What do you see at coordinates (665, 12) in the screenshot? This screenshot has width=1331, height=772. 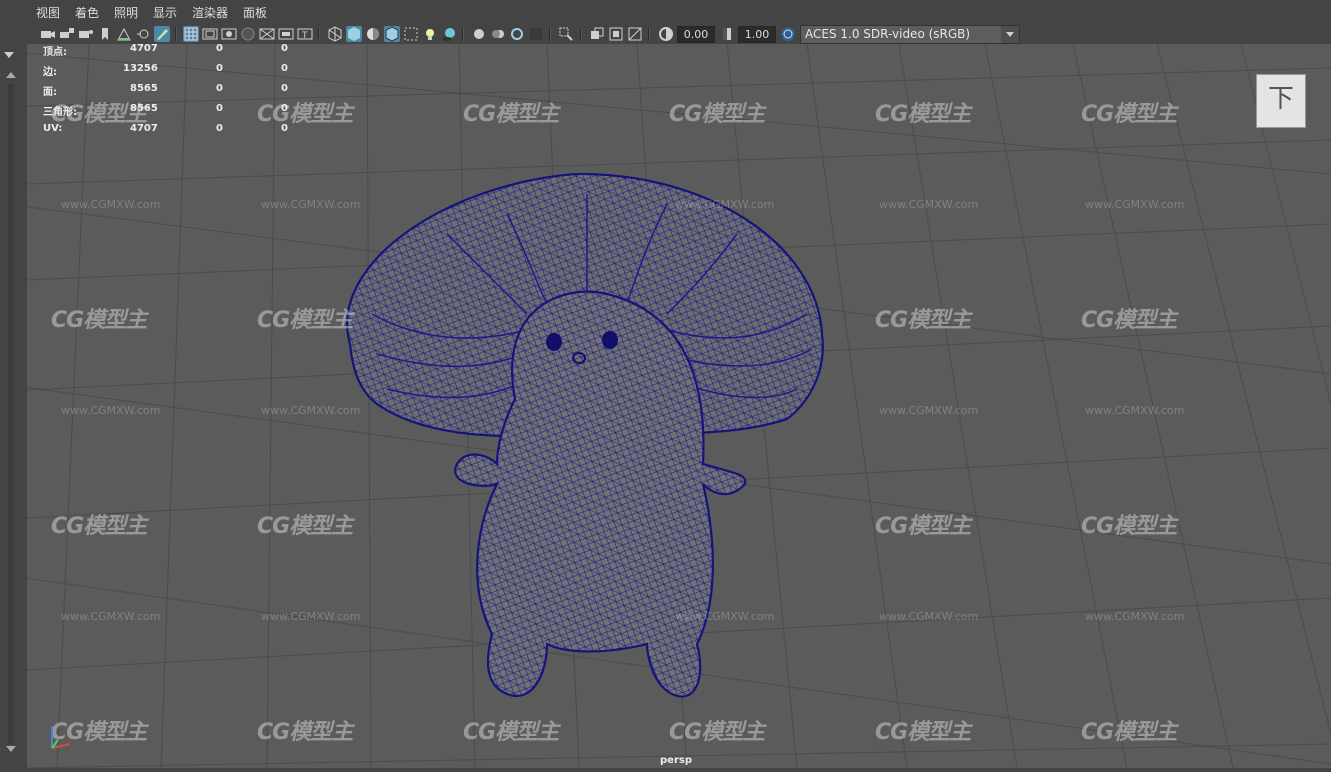 I see `menubar: 视图 着色 照明 显示 渲染器 面板` at bounding box center [665, 12].